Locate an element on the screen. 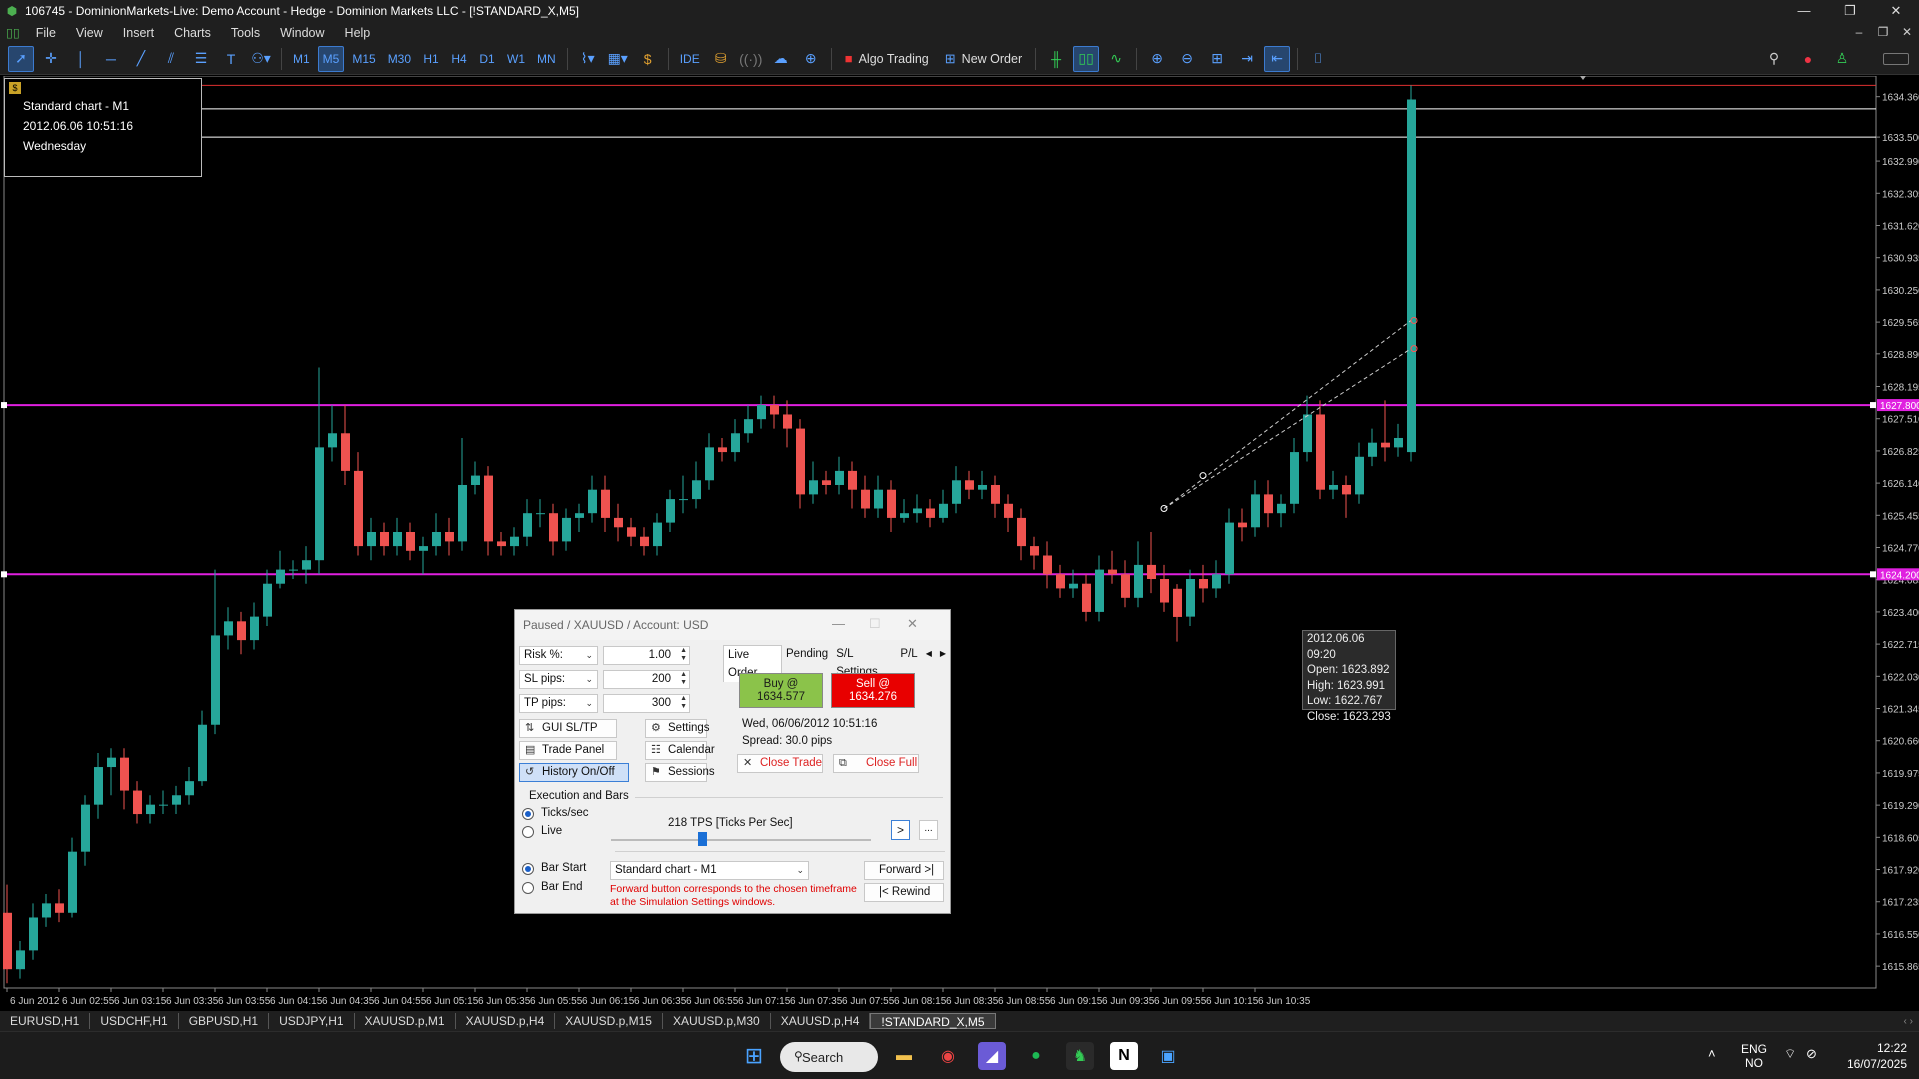 Image resolution: width=1919 pixels, height=1079 pixels. algo-trading-button: ■ Algo Trading is located at coordinates (887, 59).